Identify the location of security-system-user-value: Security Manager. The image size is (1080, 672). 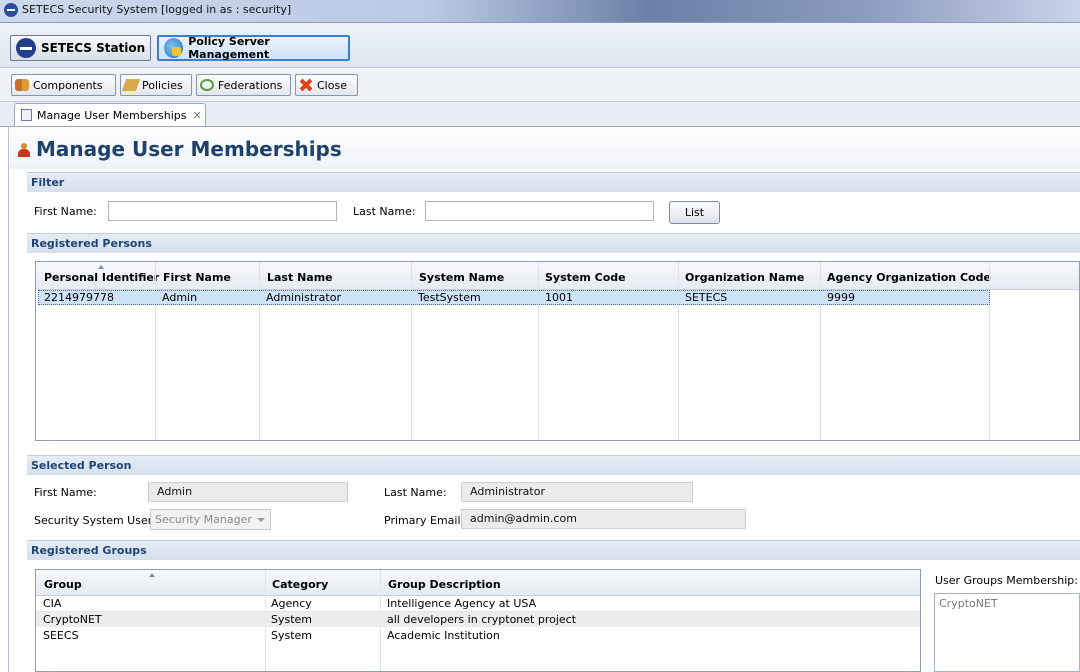
(203, 519).